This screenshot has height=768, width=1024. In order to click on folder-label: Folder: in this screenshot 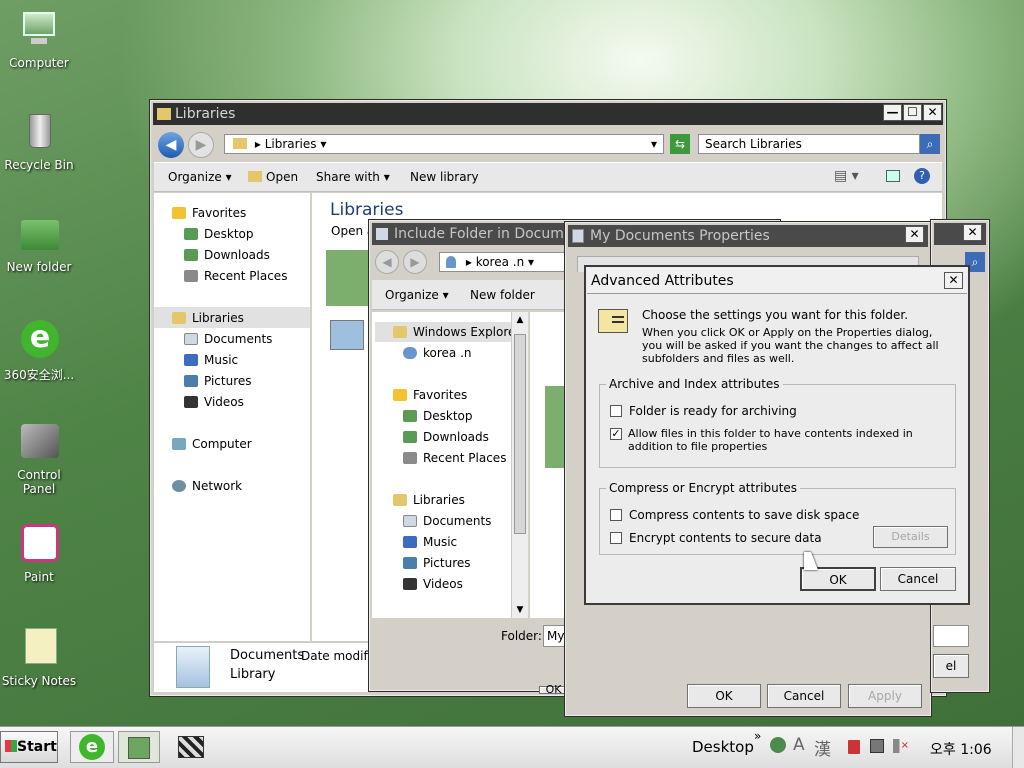, I will do `click(521, 636)`.